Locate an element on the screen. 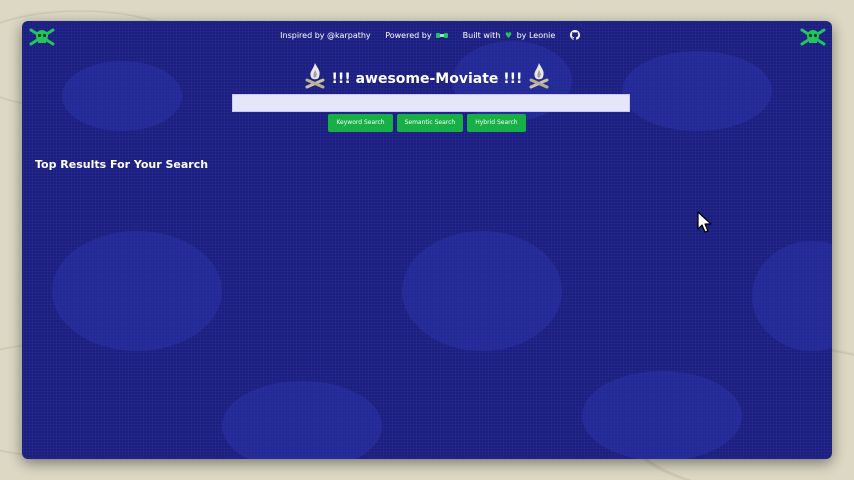 The image size is (854, 480). keyword-search-button: Keyword Search is located at coordinates (360, 123).